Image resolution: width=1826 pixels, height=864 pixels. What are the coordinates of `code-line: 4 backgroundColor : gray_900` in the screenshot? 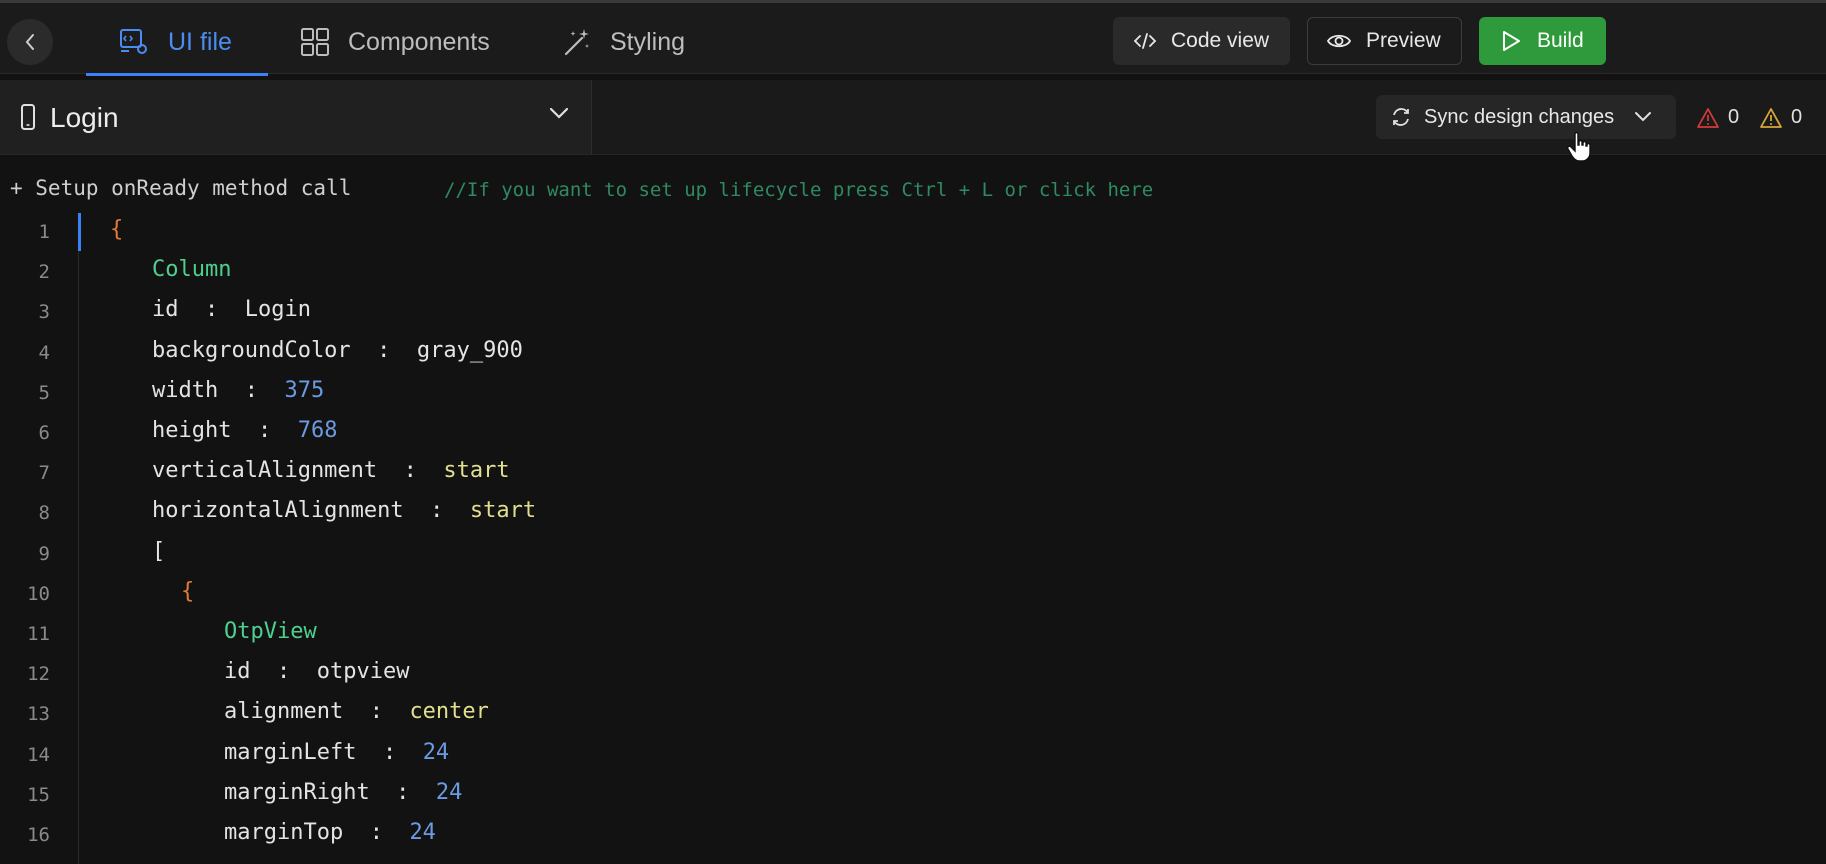 It's located at (913, 354).